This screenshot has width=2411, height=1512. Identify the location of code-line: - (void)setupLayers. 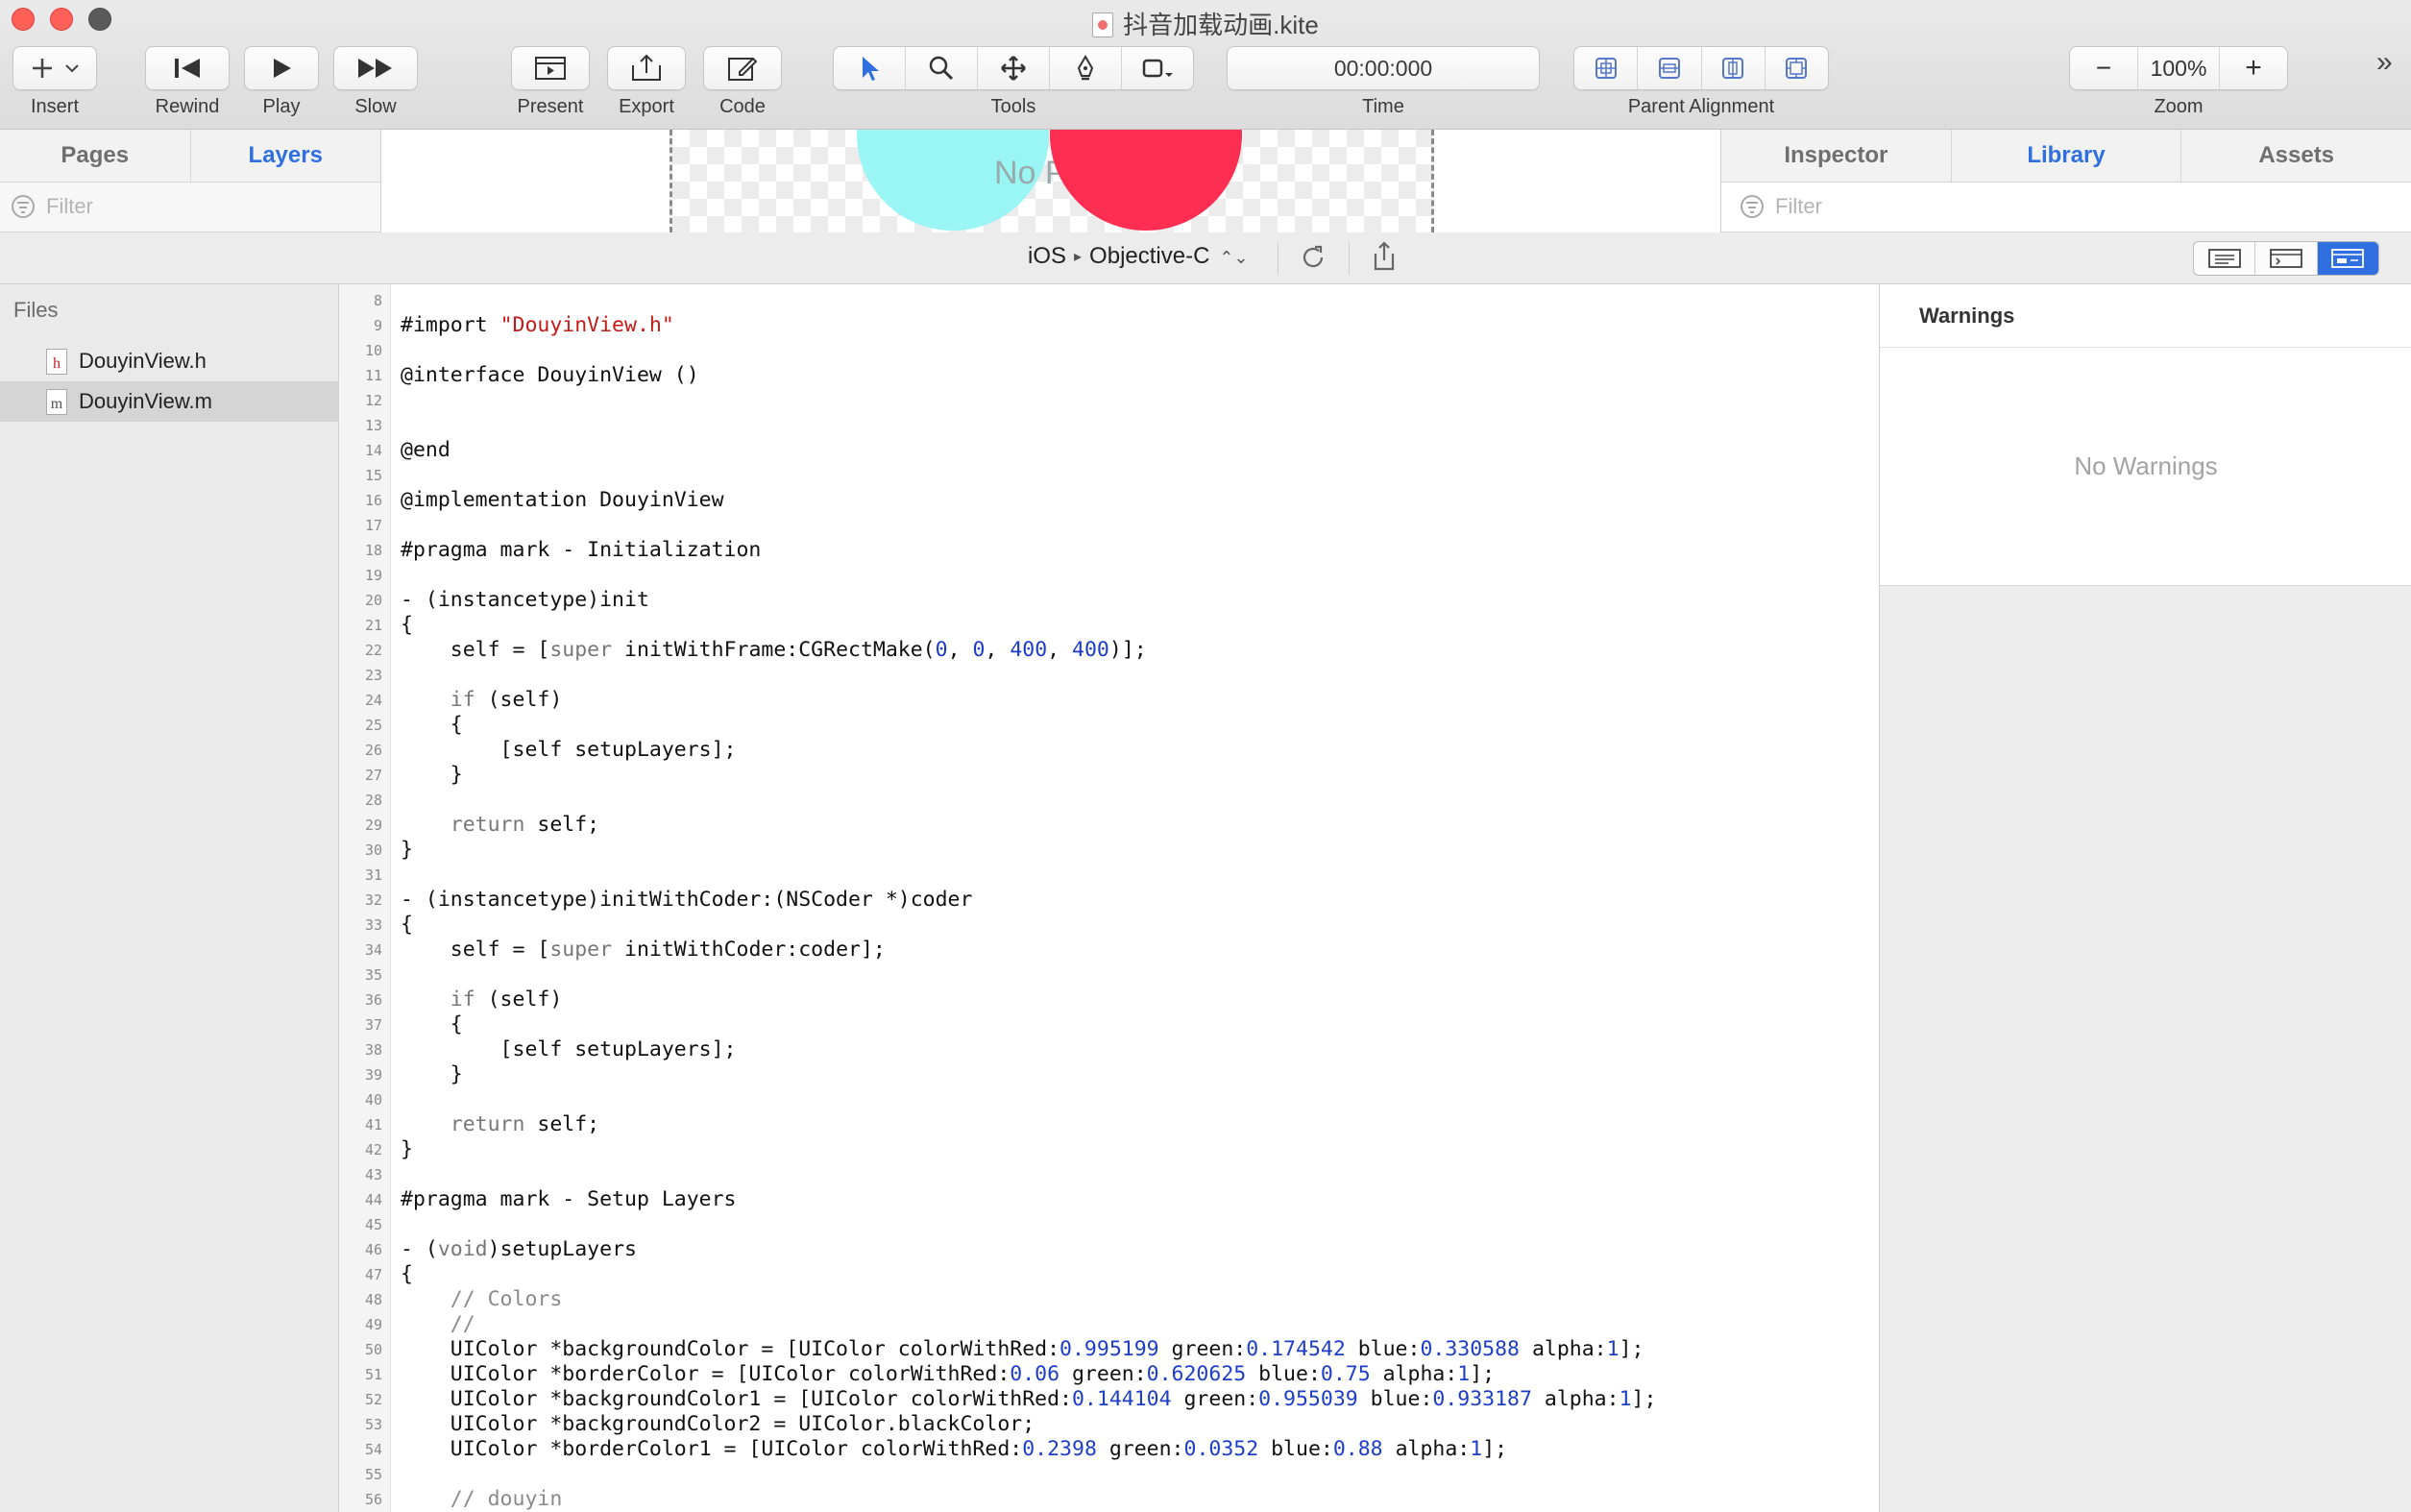
(1140, 1249).